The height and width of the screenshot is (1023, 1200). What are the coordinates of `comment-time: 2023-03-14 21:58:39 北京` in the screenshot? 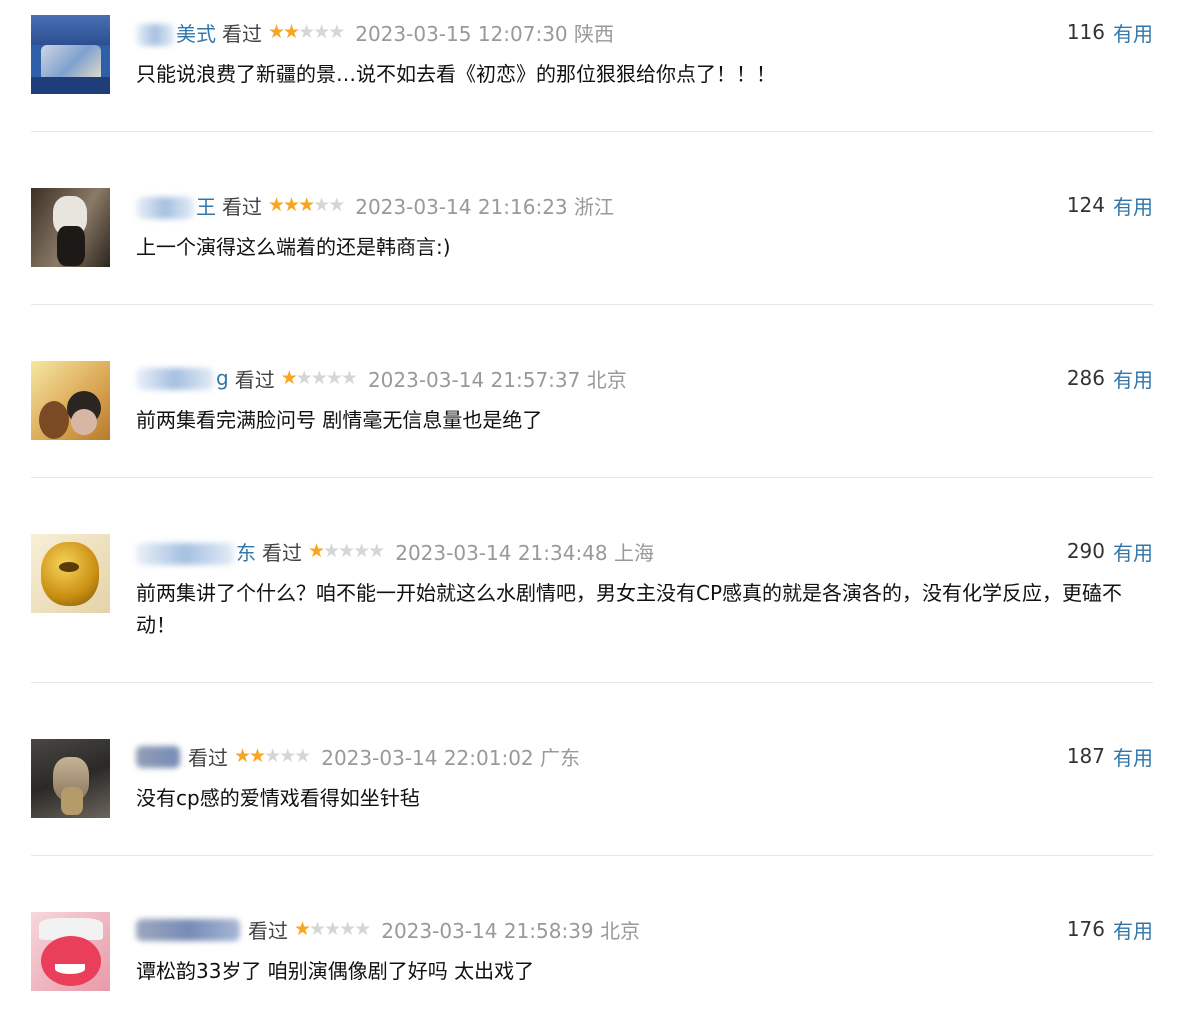 It's located at (511, 930).